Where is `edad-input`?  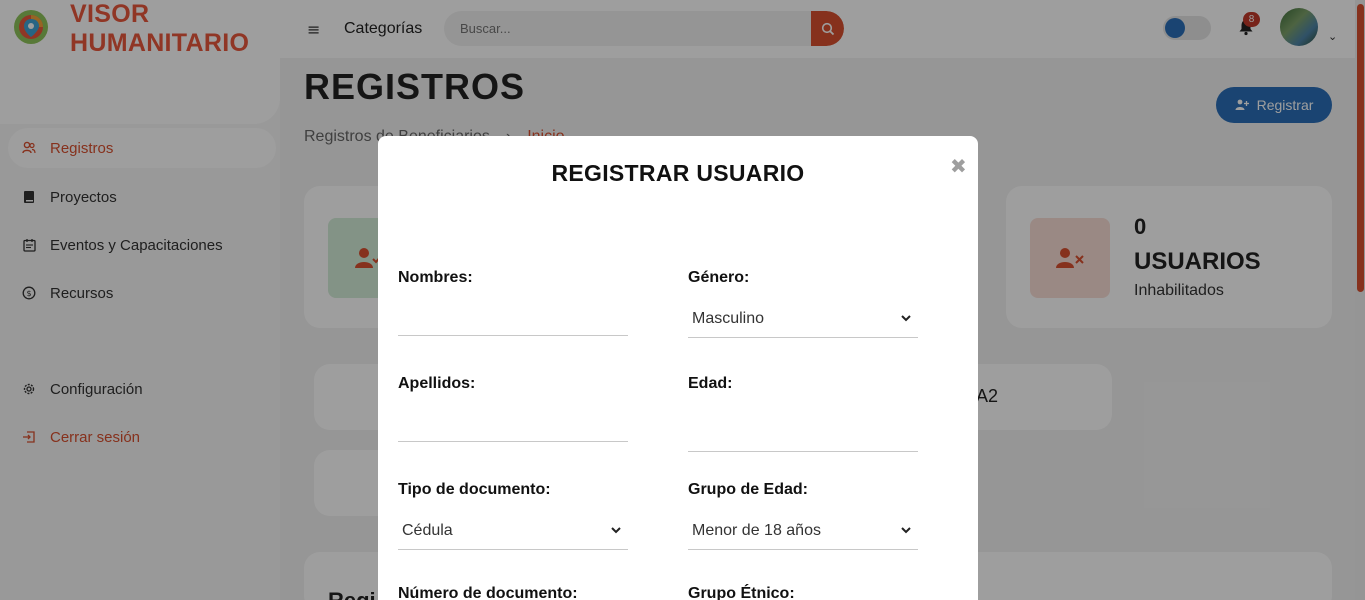
edad-input is located at coordinates (803, 434).